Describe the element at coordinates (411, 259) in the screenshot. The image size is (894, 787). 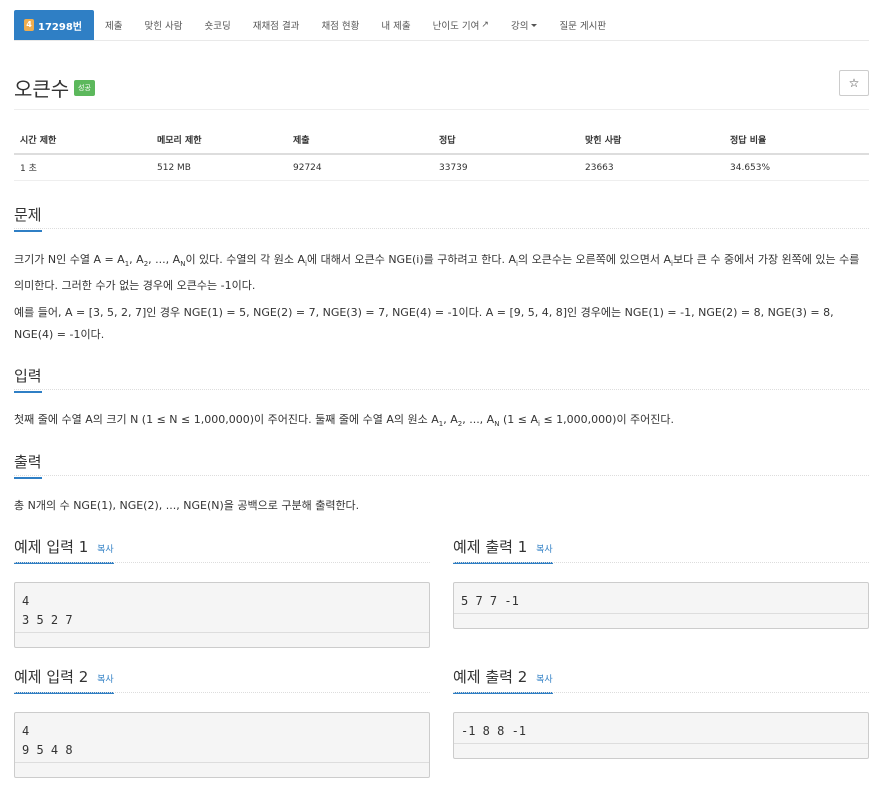
I see `text: 에 대해서 오큰수 NGE(i)를 구하려고 한다. A` at that location.